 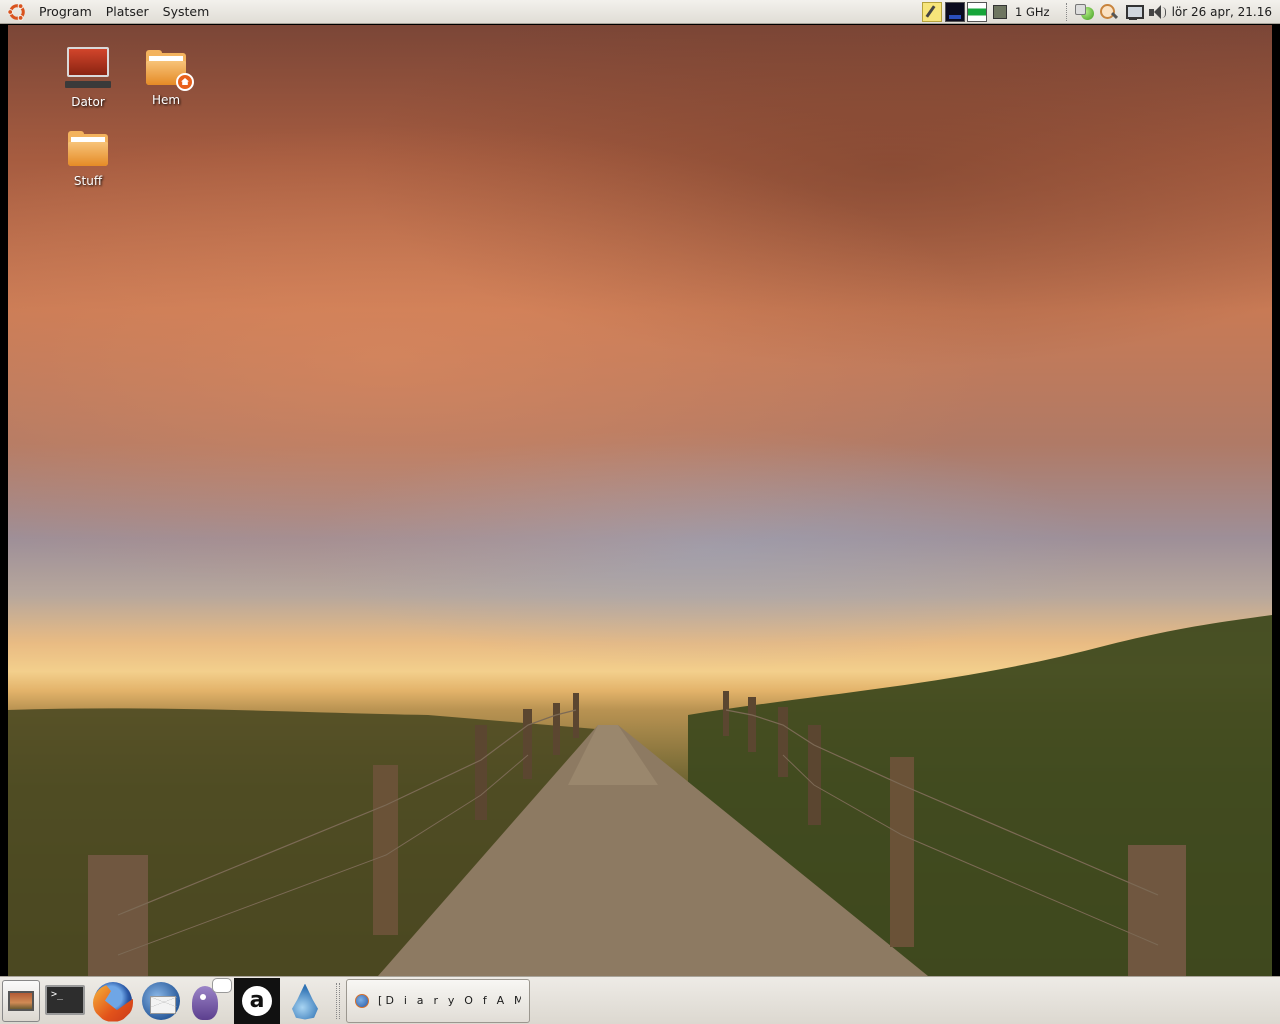 I want to click on folder-icon, so click(x=88, y=150).